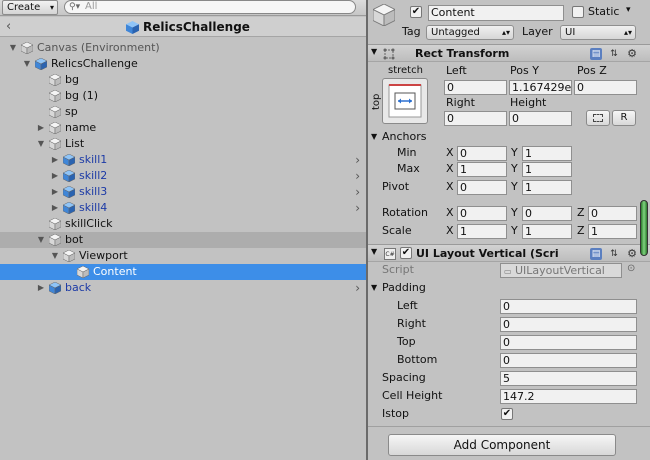 The width and height of the screenshot is (650, 460). Describe the element at coordinates (540, 87) in the screenshot. I see `posy-field: 1.167429e` at that location.